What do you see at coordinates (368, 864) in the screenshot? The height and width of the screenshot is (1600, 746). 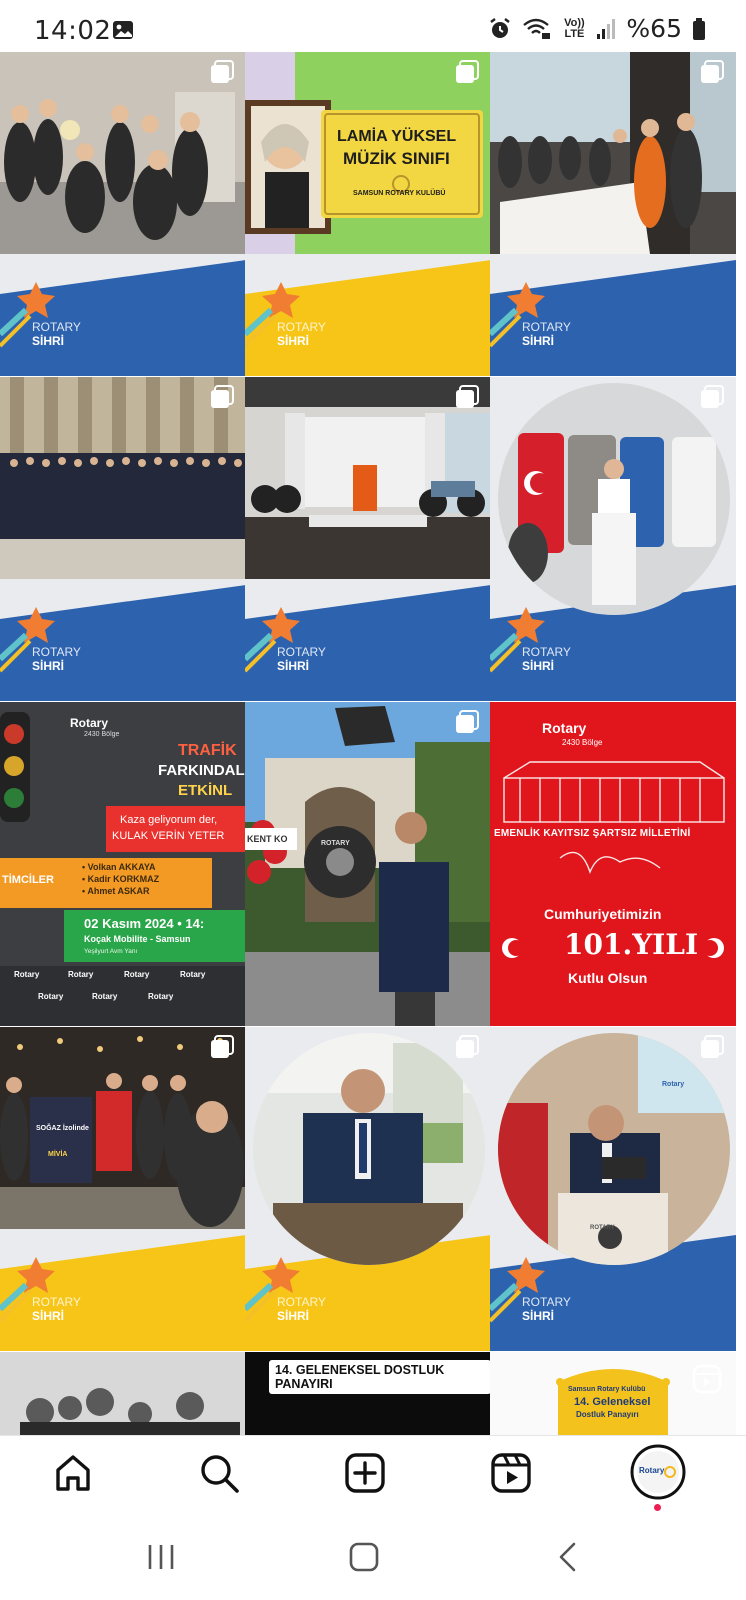 I see `post-tile: KENT KO ROTARY` at bounding box center [368, 864].